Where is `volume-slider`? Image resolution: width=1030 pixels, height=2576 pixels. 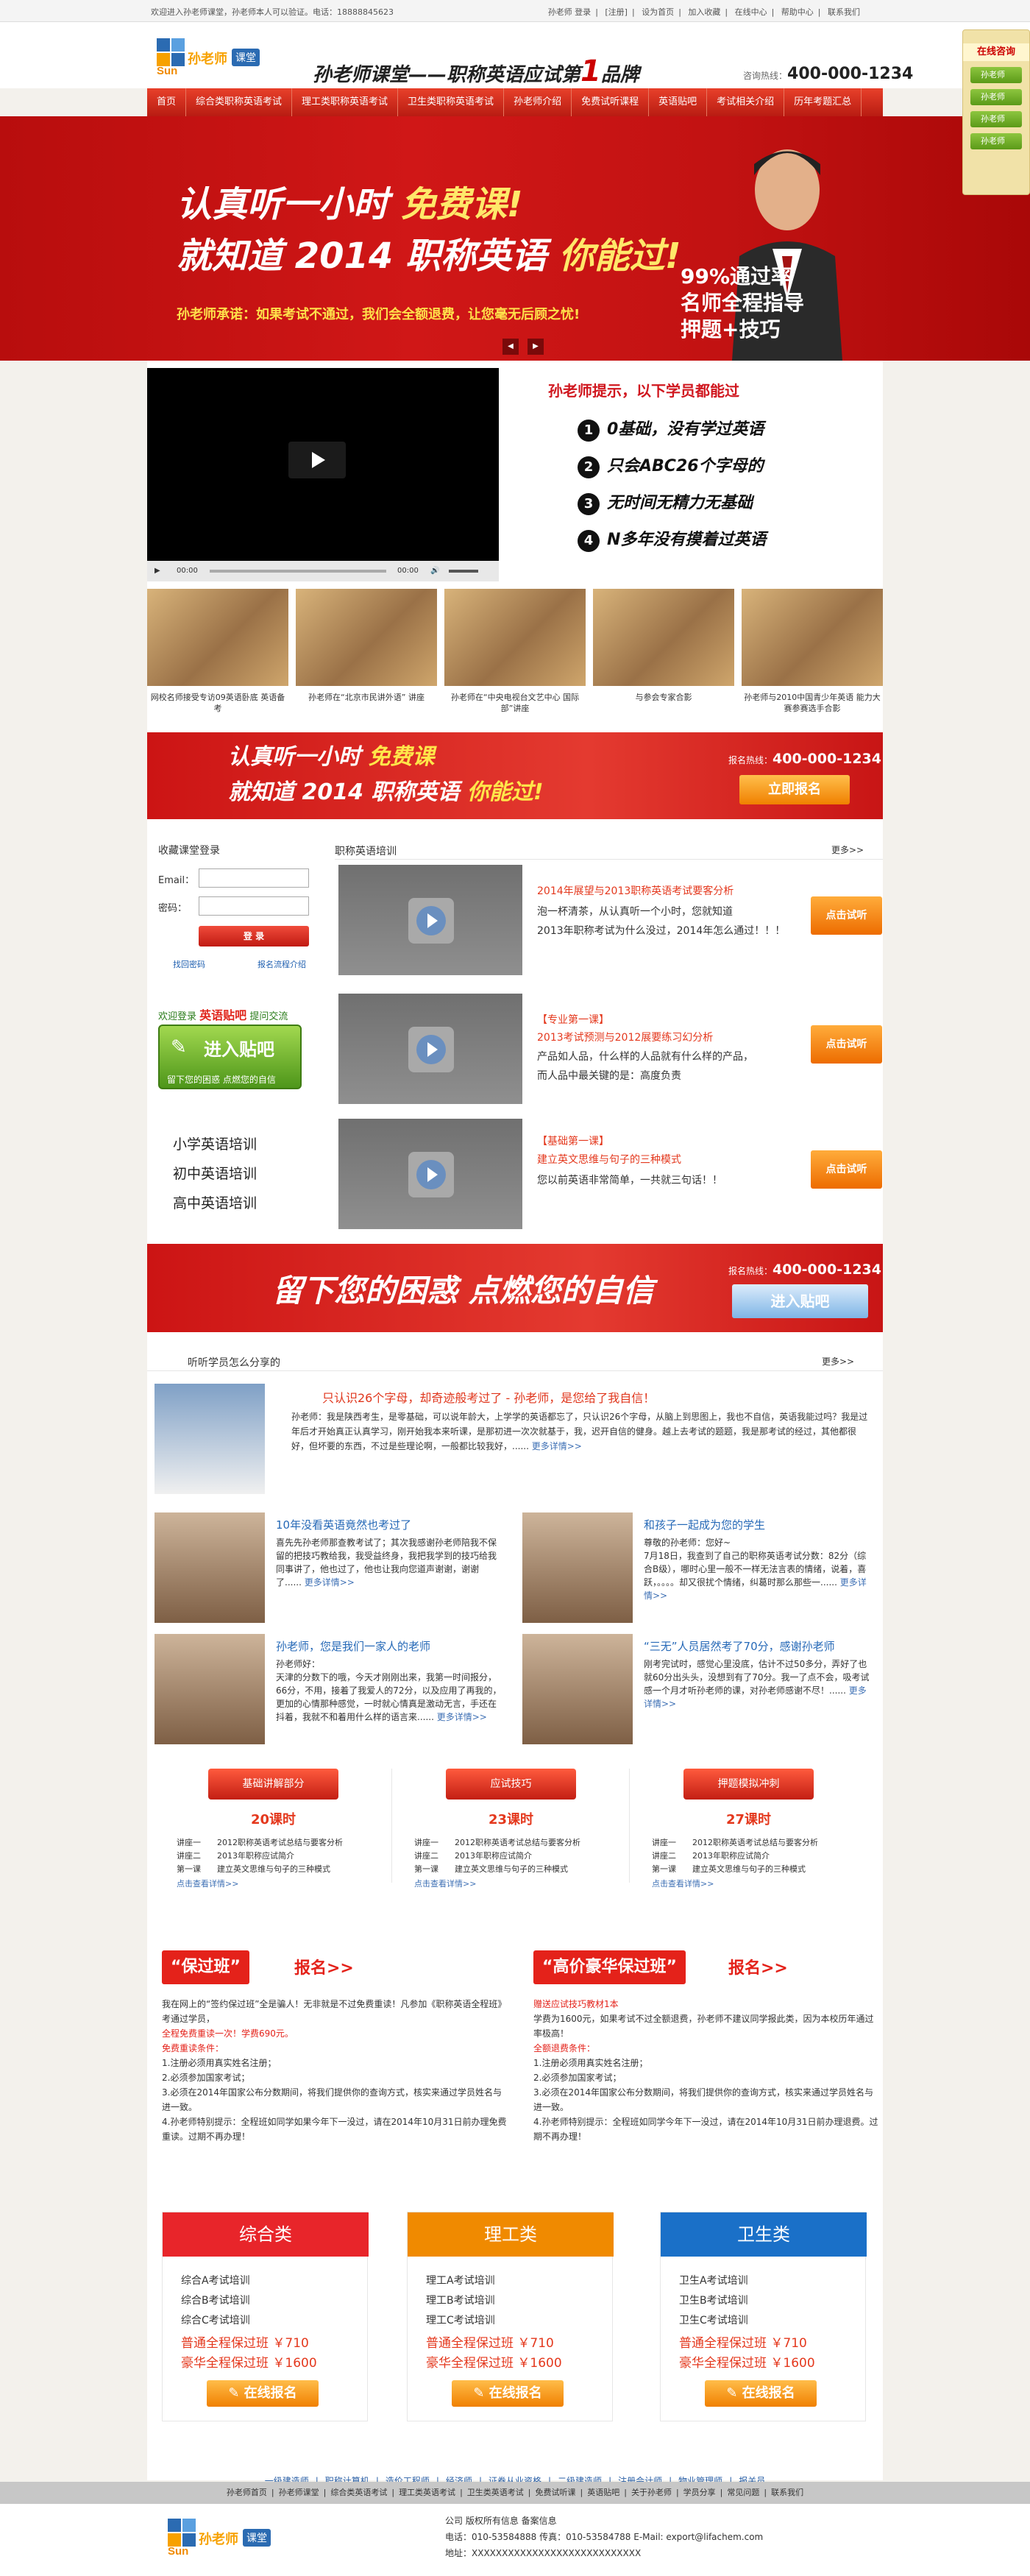 volume-slider is located at coordinates (464, 571).